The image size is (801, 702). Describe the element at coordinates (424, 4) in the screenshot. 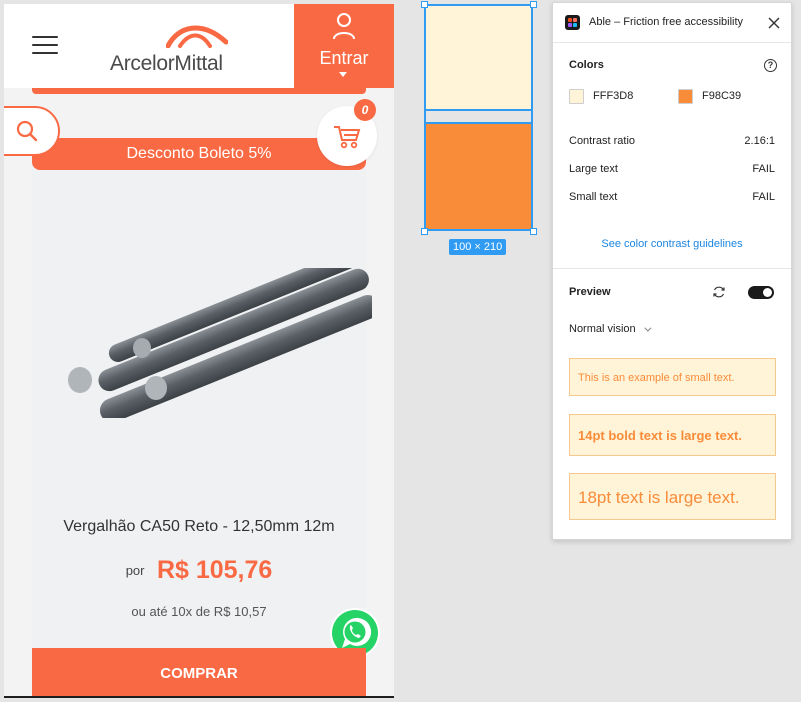

I see `resize-handle-top-left` at that location.